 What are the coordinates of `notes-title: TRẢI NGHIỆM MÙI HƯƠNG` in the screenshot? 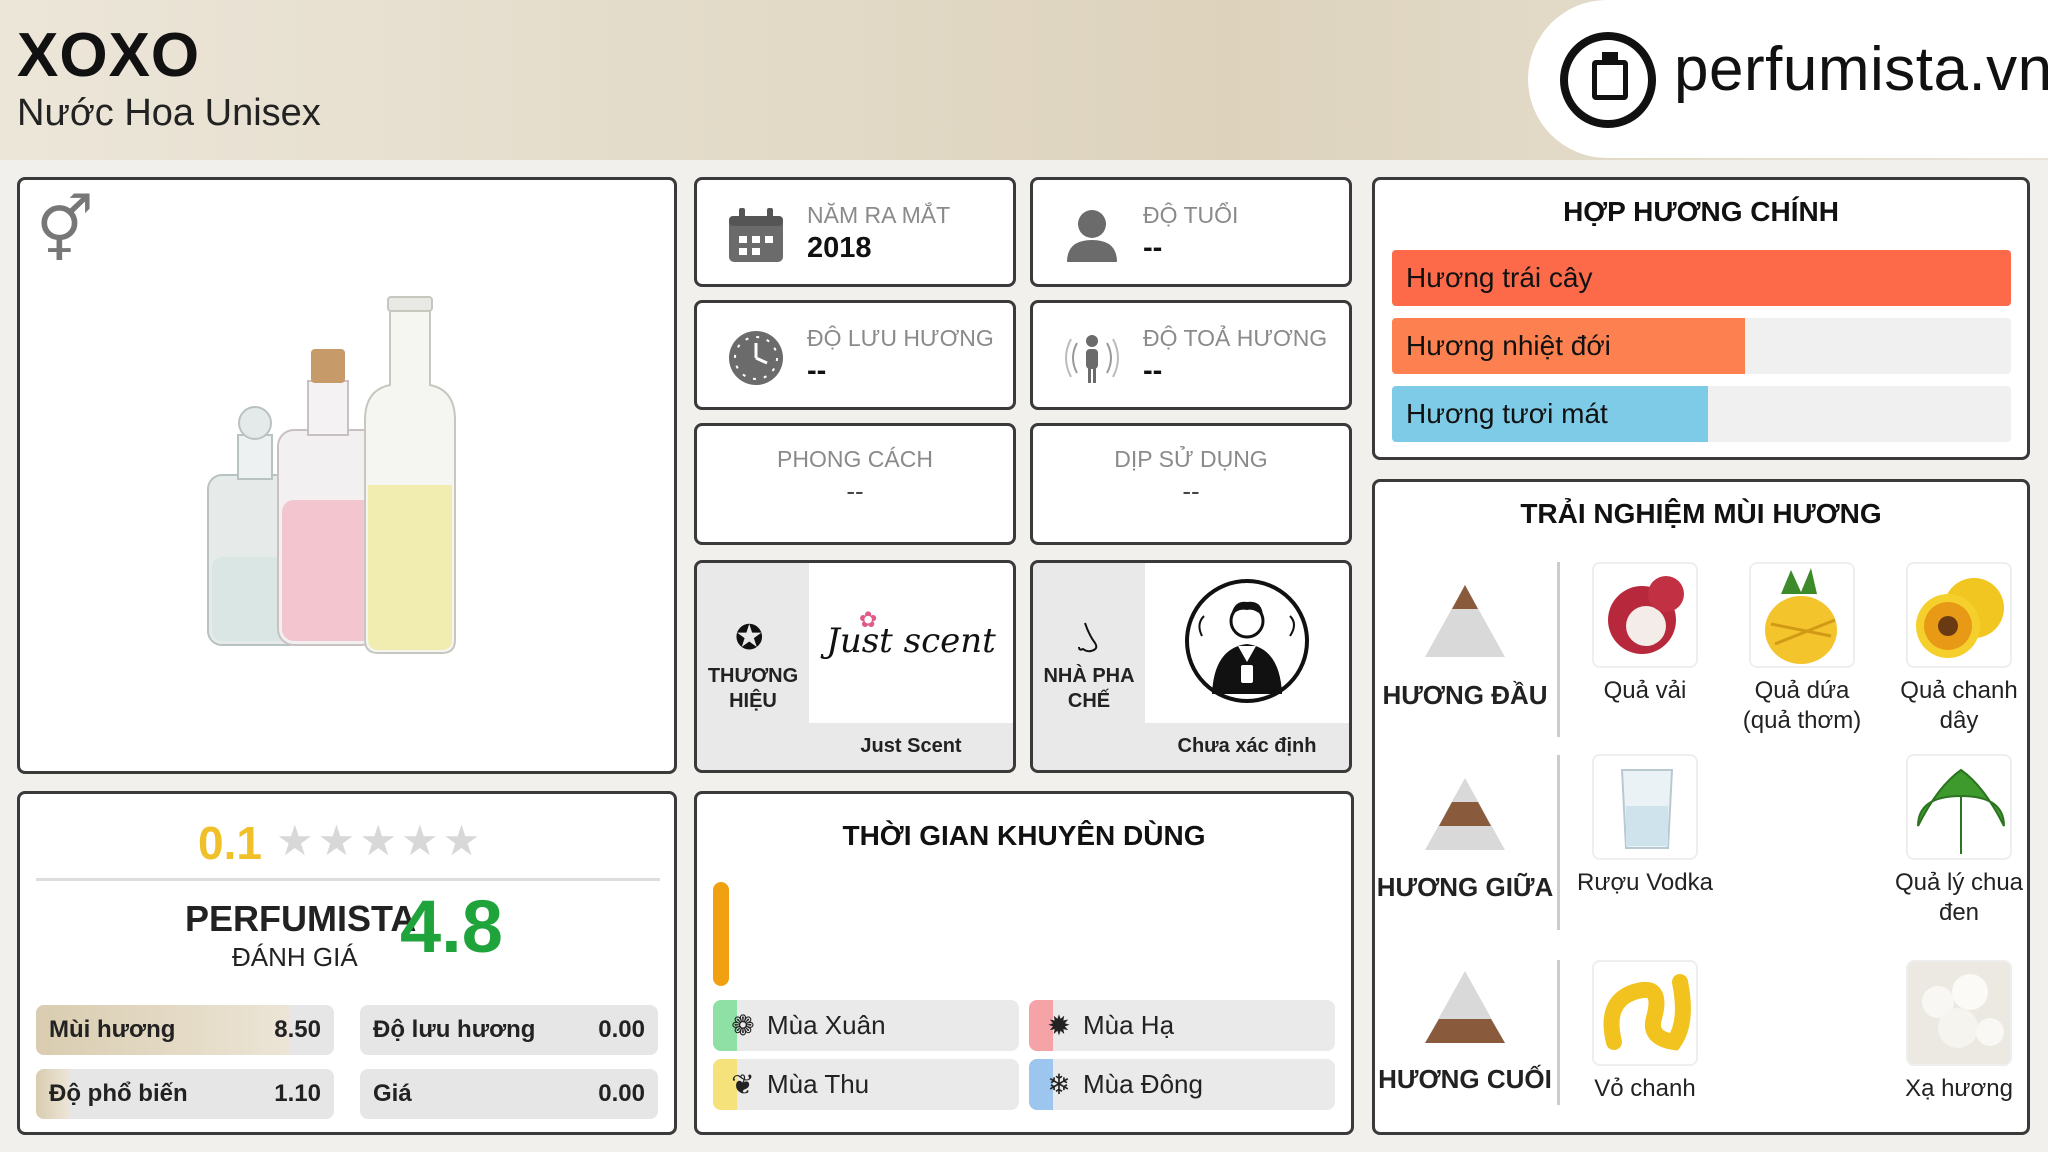 It's located at (1701, 513).